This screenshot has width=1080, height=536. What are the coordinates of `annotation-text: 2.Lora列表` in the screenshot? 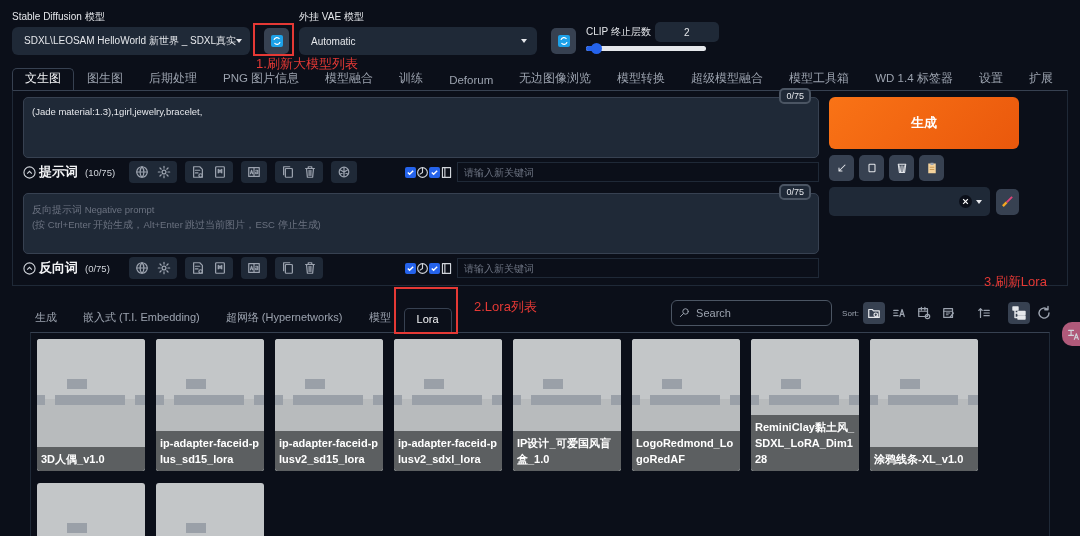 It's located at (505, 307).